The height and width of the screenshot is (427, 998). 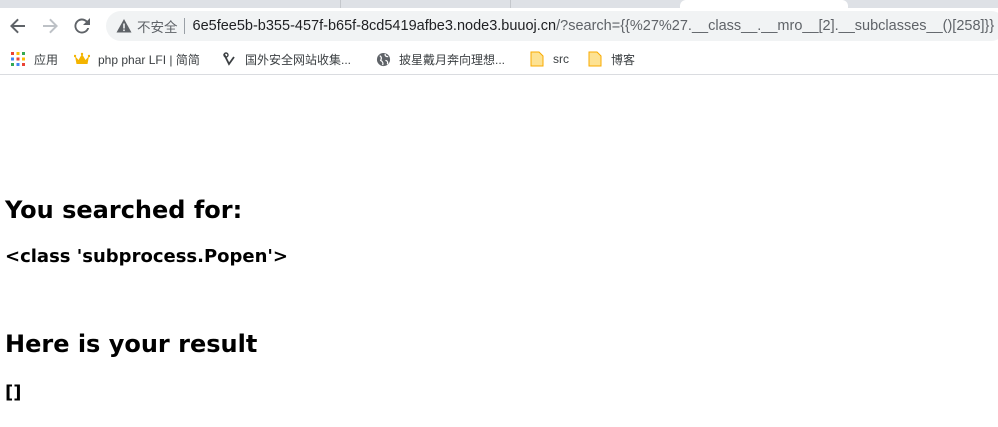 What do you see at coordinates (149, 59) in the screenshot?
I see `bookmark-label: php phar LFI | 简简` at bounding box center [149, 59].